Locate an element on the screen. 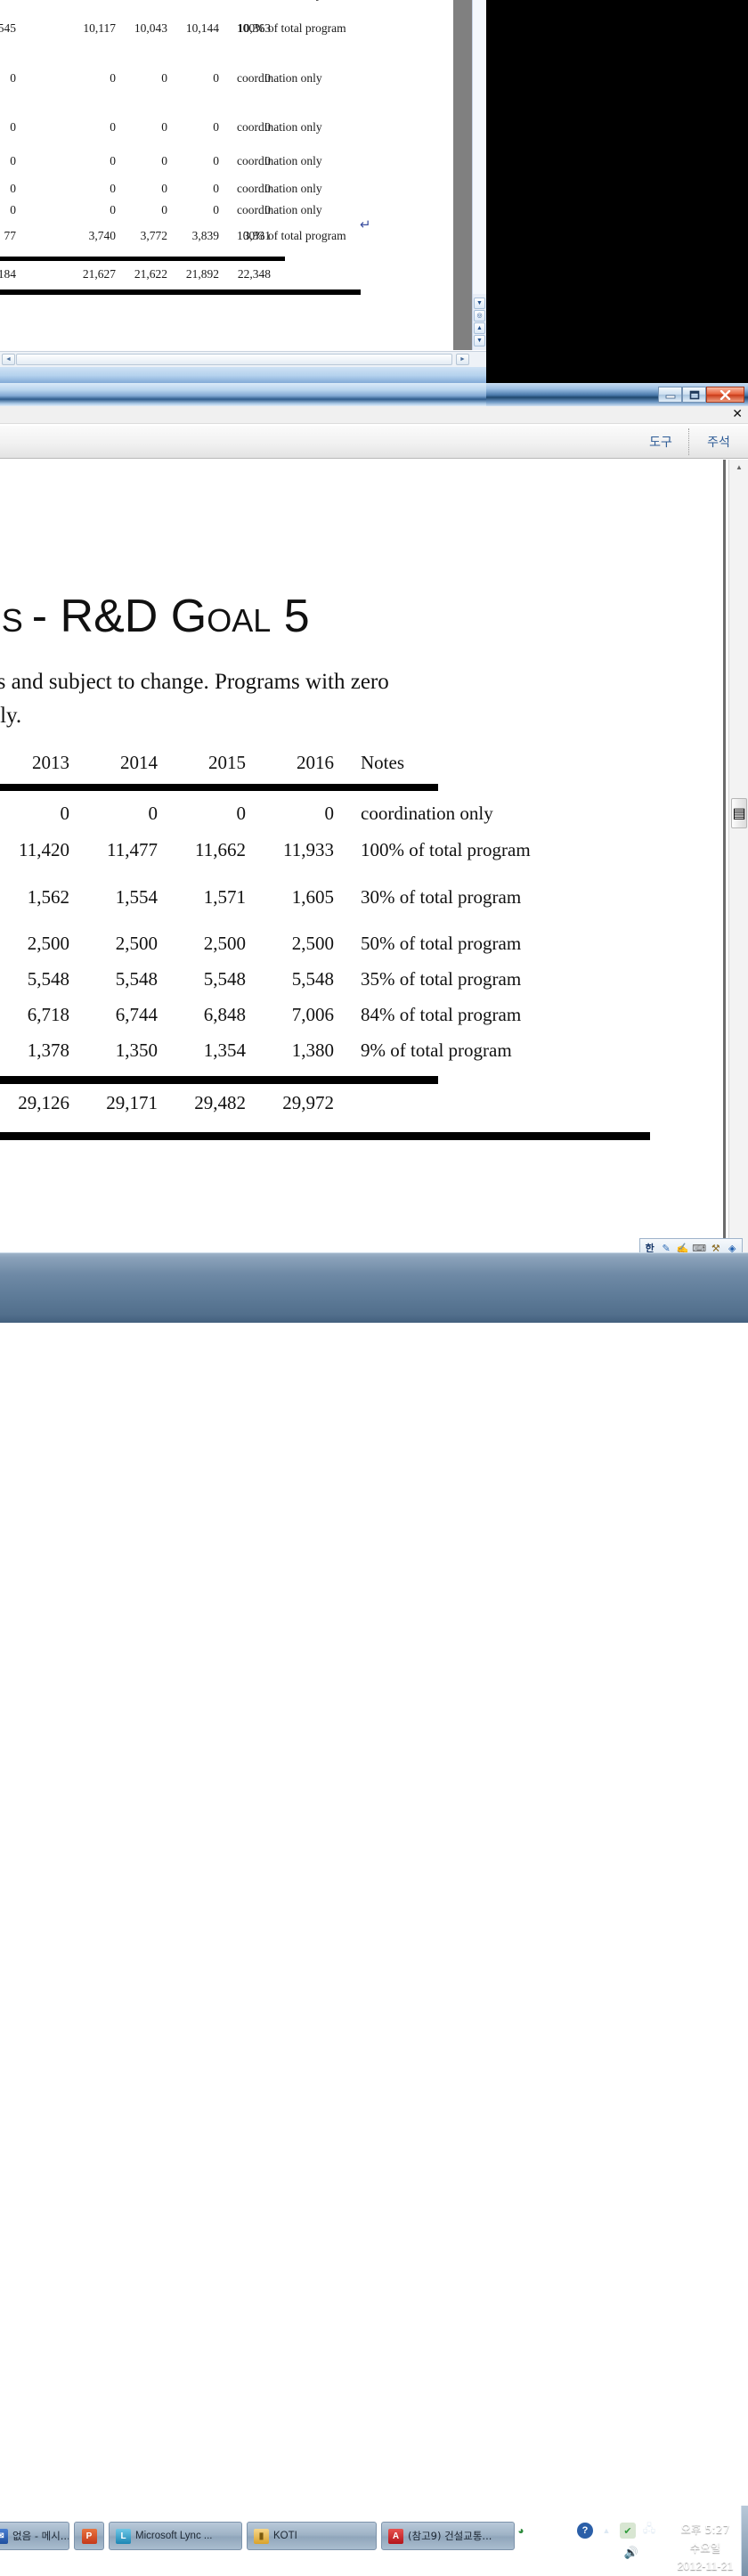  previous-page-button: ▼ is located at coordinates (479, 303).